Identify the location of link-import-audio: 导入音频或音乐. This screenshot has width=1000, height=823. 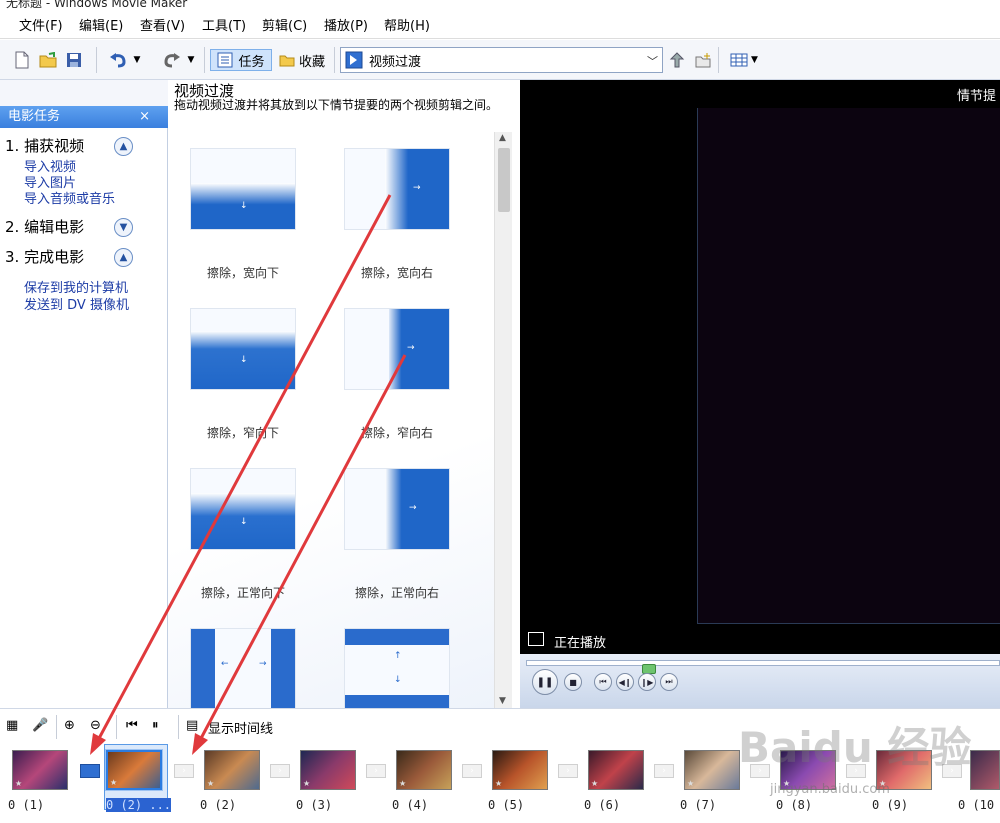
(69, 197).